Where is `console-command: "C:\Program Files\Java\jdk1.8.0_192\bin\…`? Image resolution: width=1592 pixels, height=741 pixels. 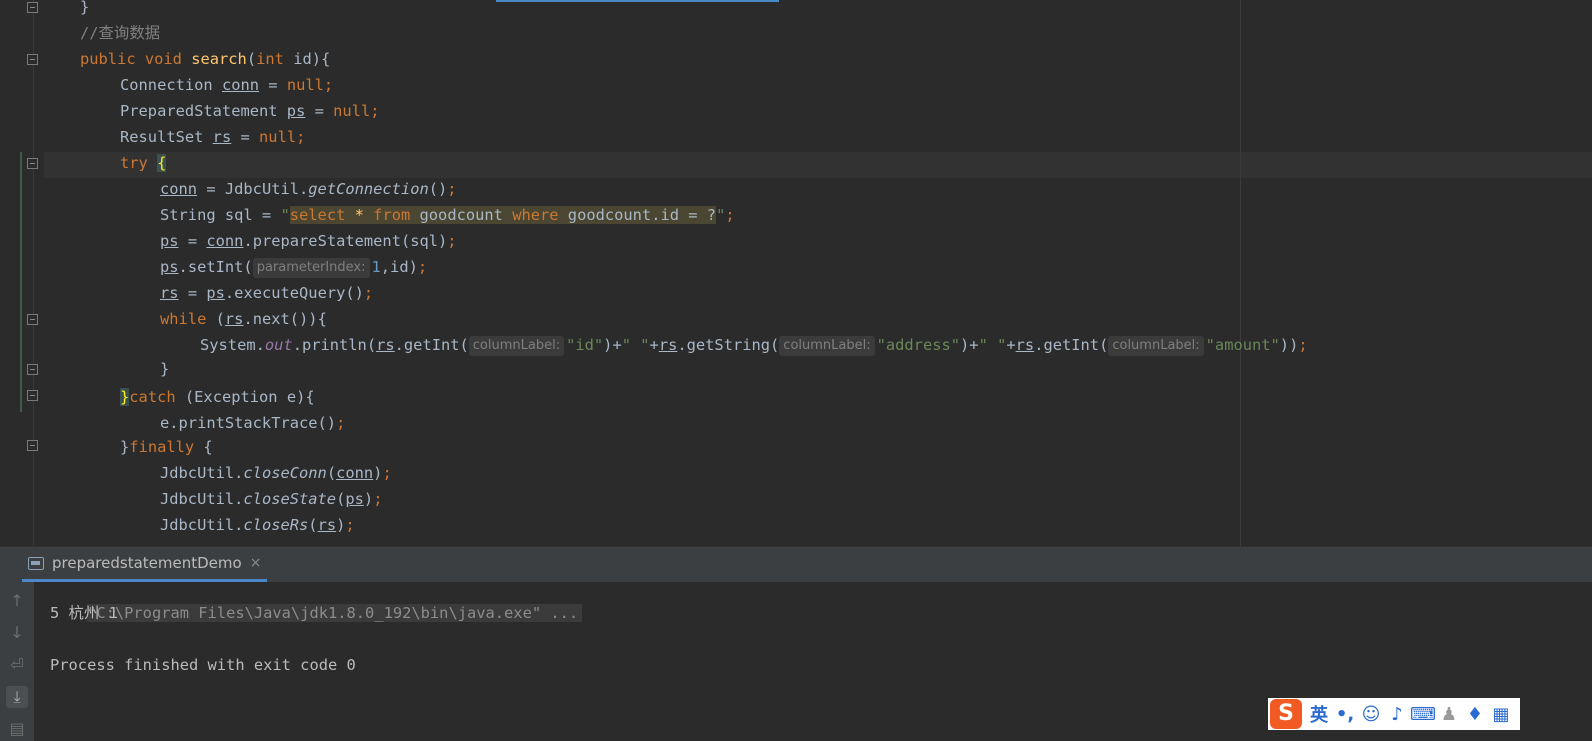
console-command: "C:\Program Files\Java\jdk1.8.0_192\bin\… is located at coordinates (335, 613).